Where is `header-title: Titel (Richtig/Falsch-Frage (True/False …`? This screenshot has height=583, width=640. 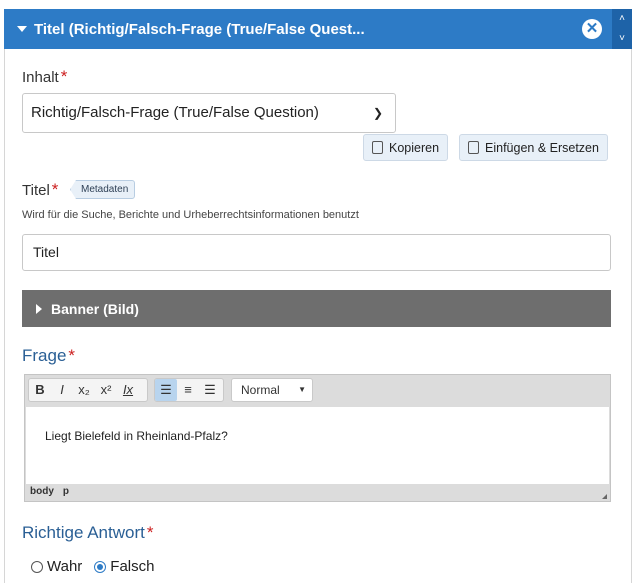
header-title: Titel (Richtig/Falsch-Frage (True/False … is located at coordinates (199, 29).